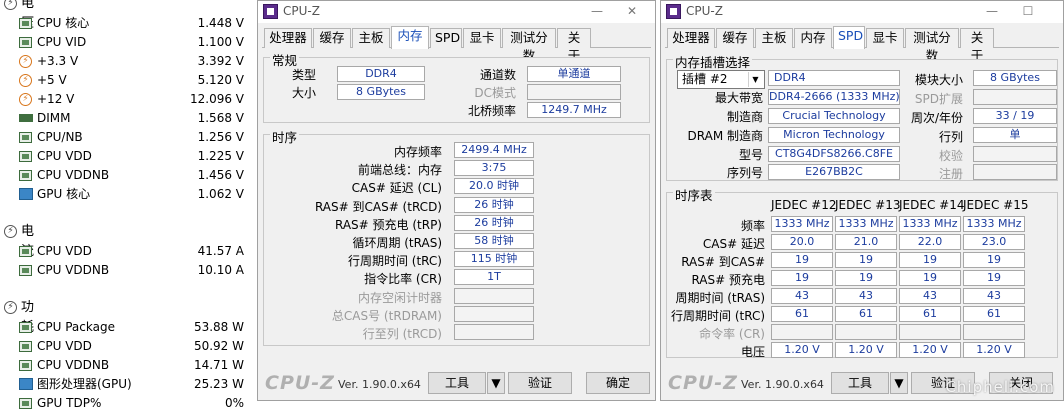 This screenshot has height=413, width=1064. Describe the element at coordinates (994, 314) in the screenshot. I see `jedec-cell: 61` at that location.